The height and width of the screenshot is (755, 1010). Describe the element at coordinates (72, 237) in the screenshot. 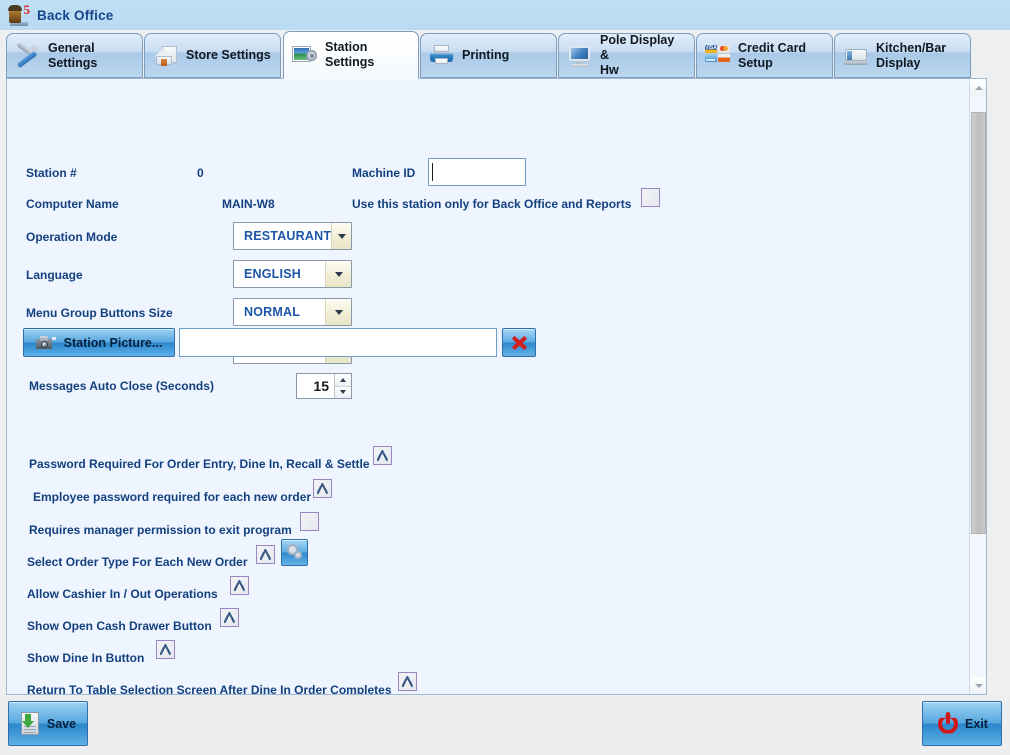

I see `operation-mode-label: Operation Mode` at that location.